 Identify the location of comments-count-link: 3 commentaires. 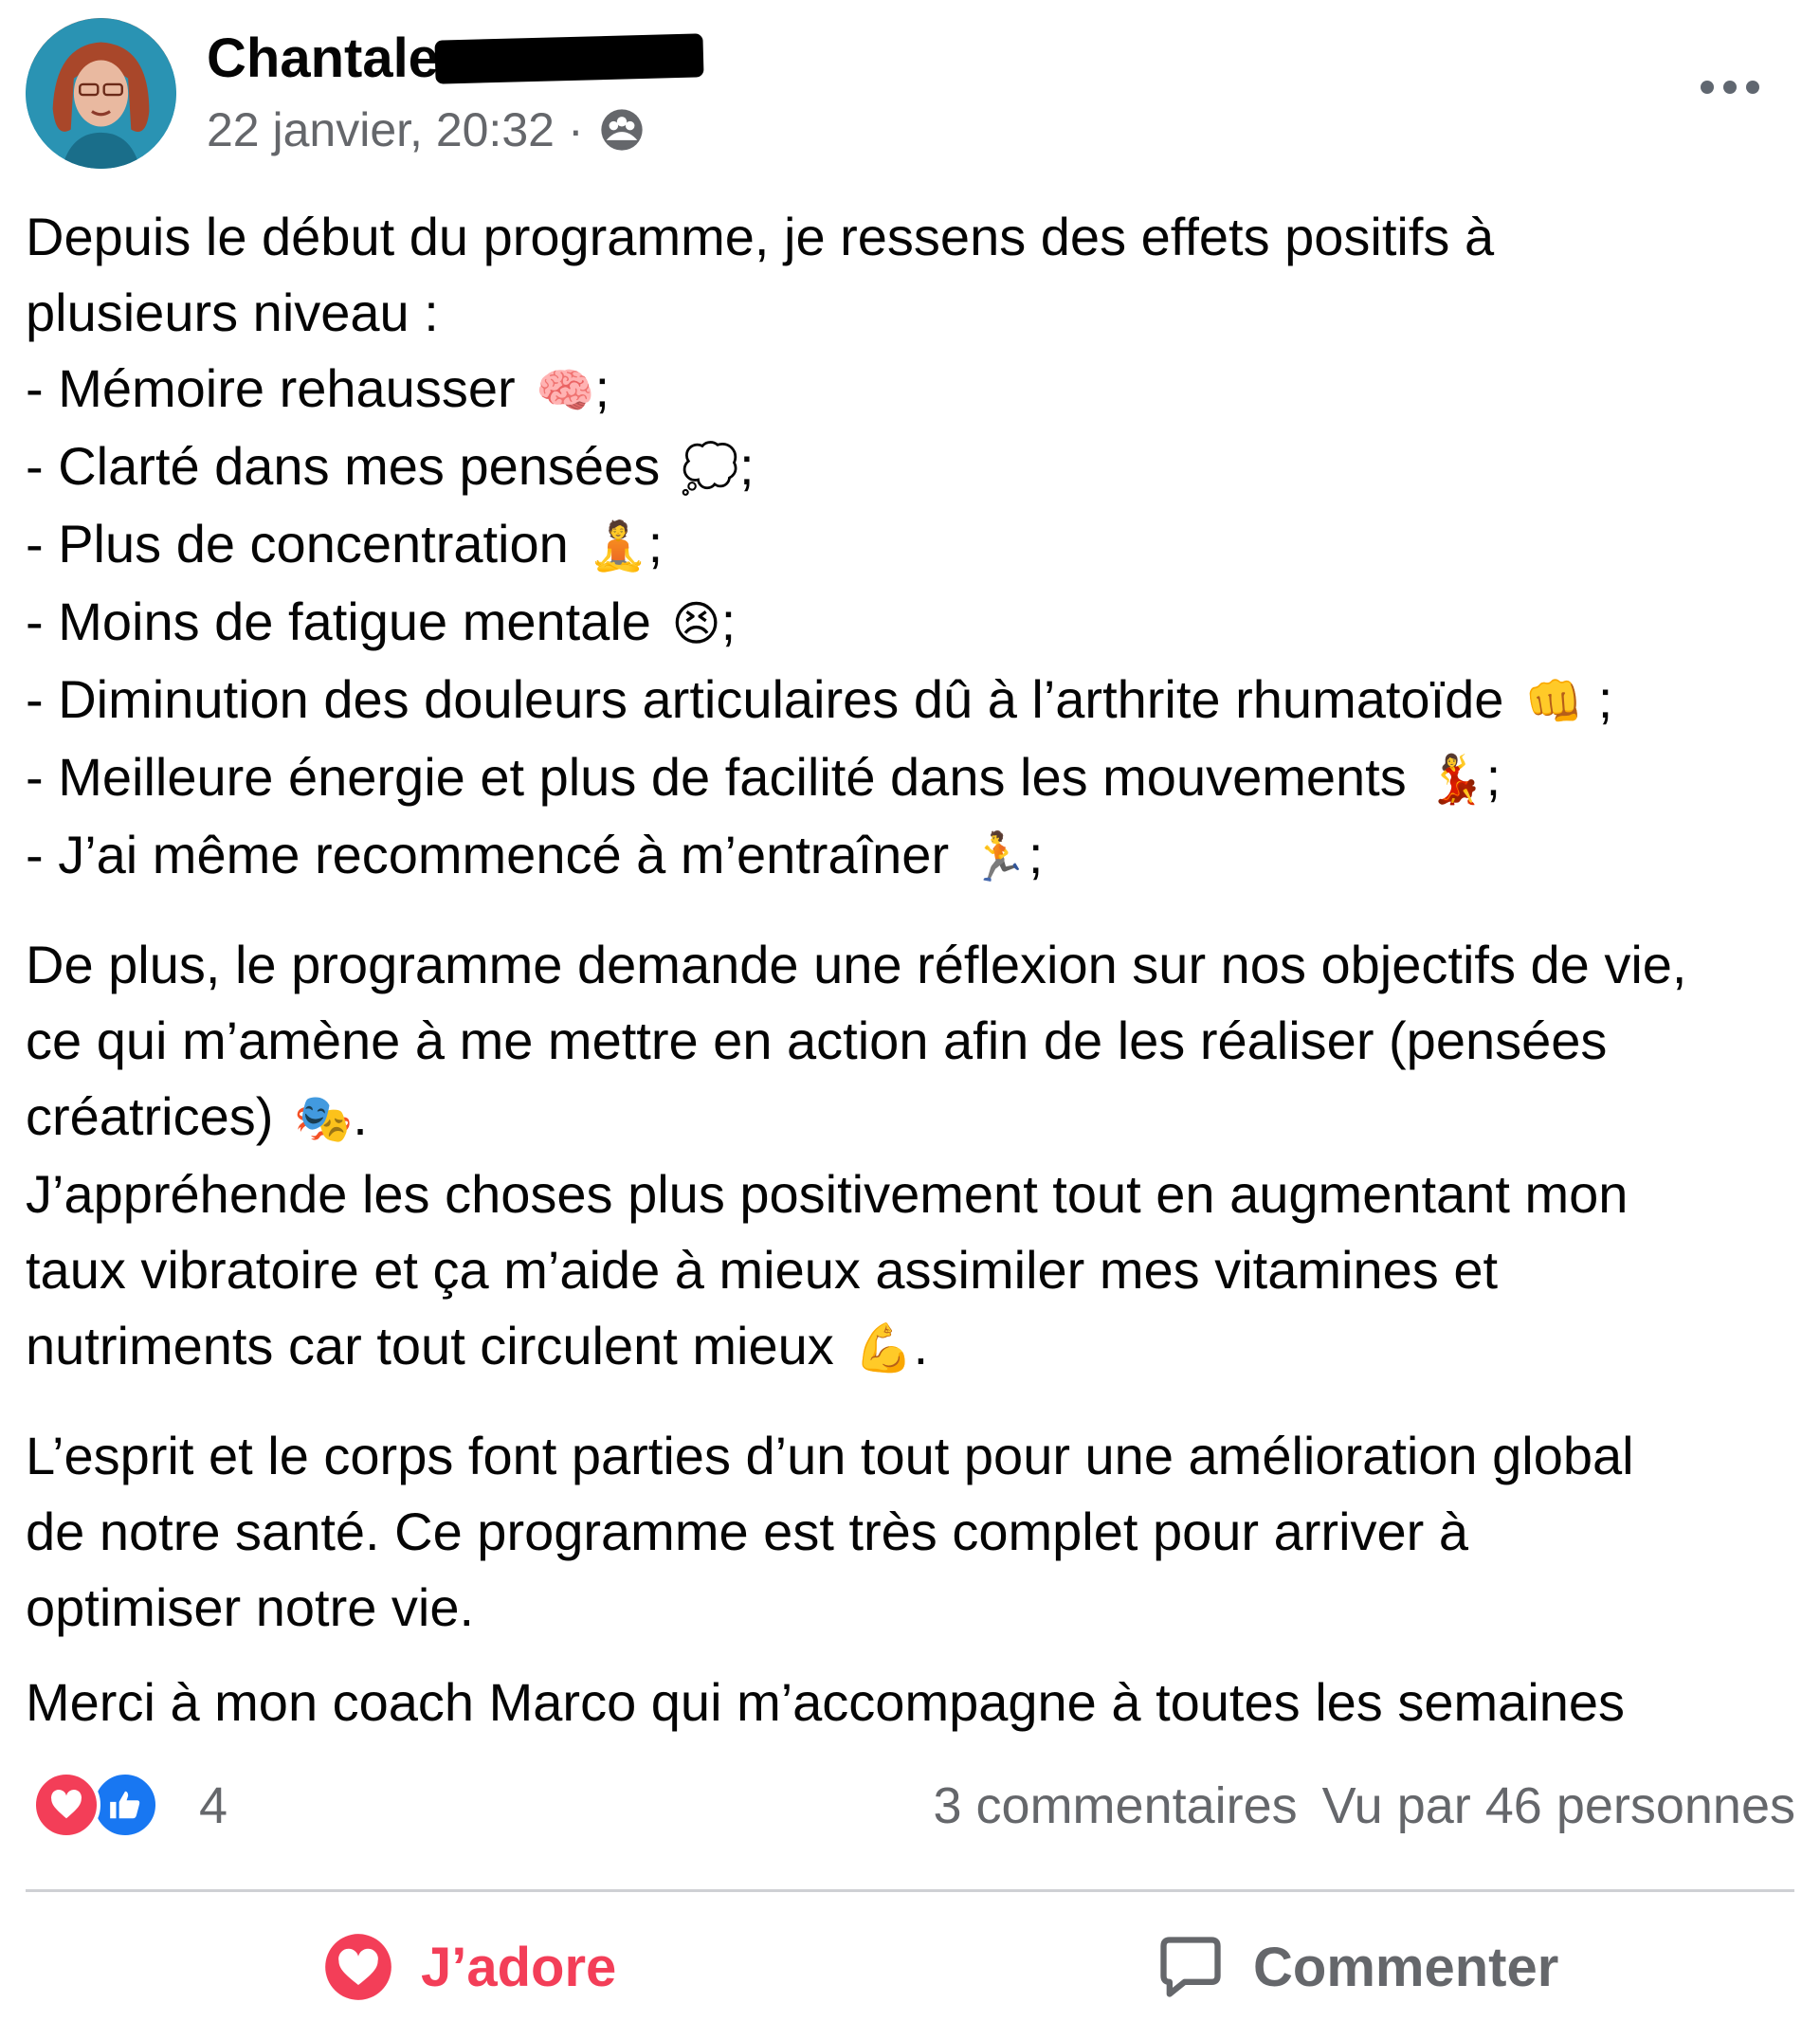
(1116, 1805).